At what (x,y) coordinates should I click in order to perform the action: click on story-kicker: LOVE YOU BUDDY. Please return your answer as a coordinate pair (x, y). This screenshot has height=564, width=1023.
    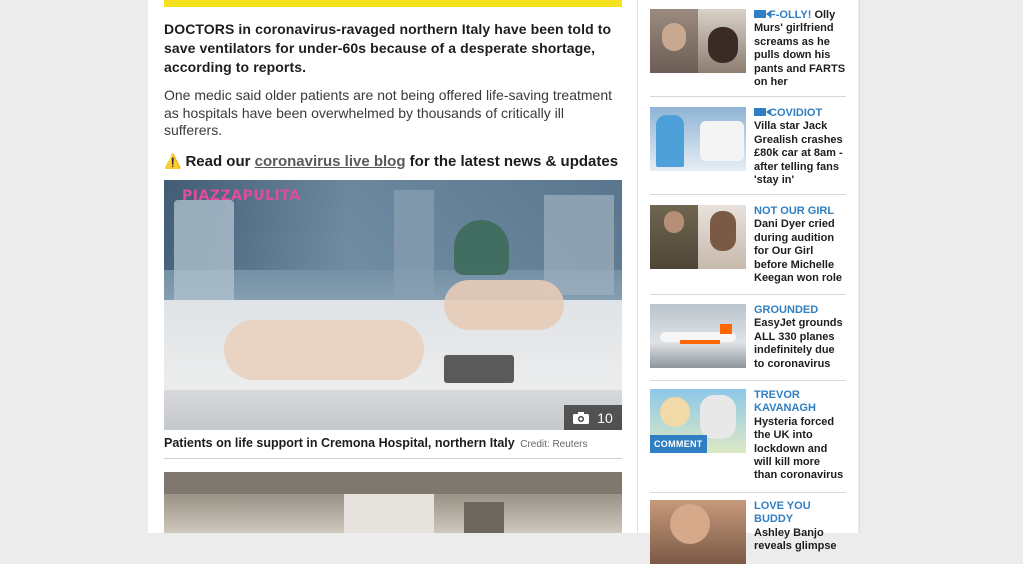
    Looking at the image, I should click on (782, 513).